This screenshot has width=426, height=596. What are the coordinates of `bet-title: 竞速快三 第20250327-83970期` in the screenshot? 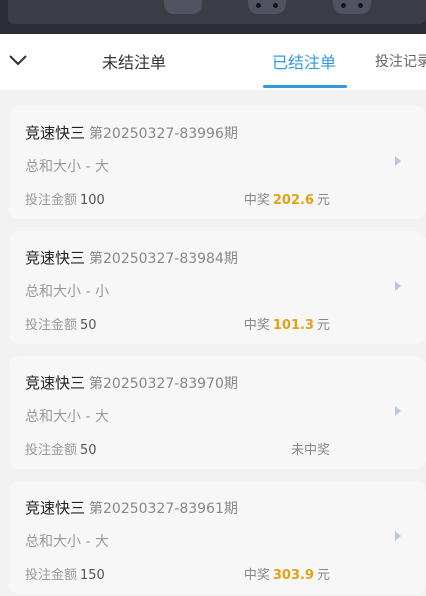 It's located at (131, 382).